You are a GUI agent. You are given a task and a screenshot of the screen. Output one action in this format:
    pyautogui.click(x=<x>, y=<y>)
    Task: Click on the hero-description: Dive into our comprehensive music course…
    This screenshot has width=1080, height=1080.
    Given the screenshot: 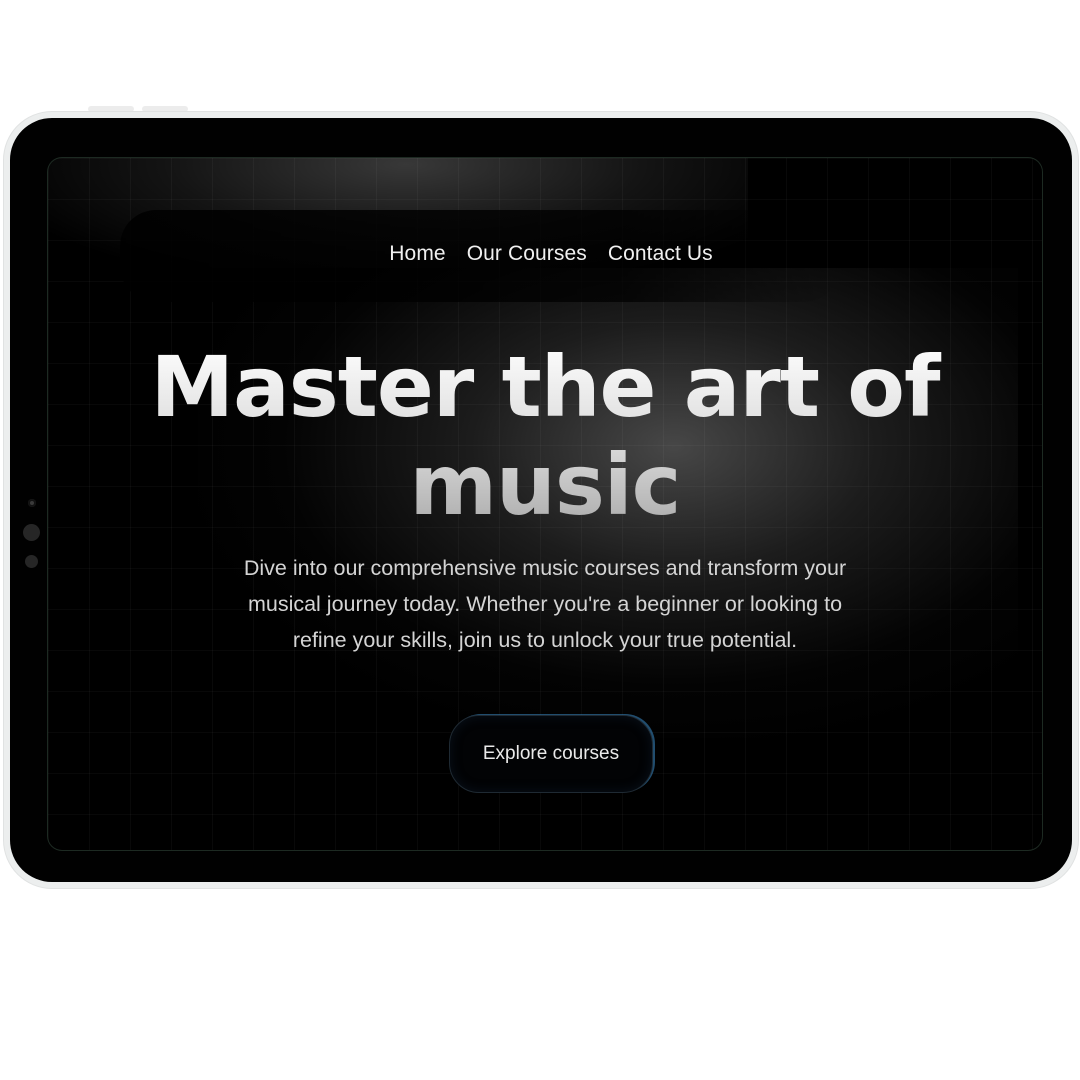 What is the action you would take?
    pyautogui.click(x=545, y=604)
    